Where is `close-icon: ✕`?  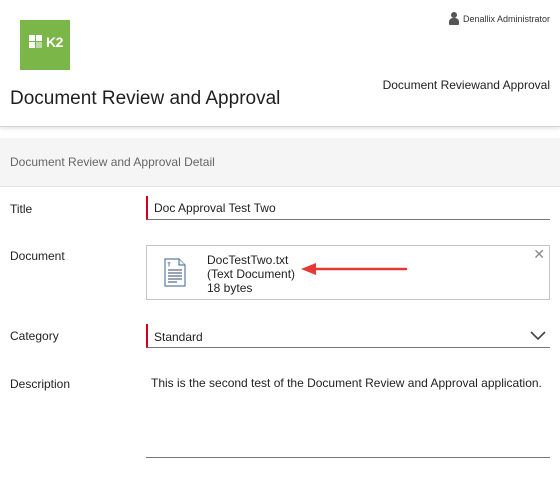
close-icon: ✕ is located at coordinates (539, 254).